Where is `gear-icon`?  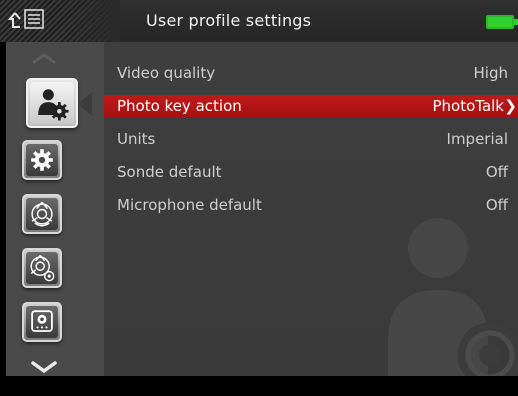
gear-icon is located at coordinates (42, 160).